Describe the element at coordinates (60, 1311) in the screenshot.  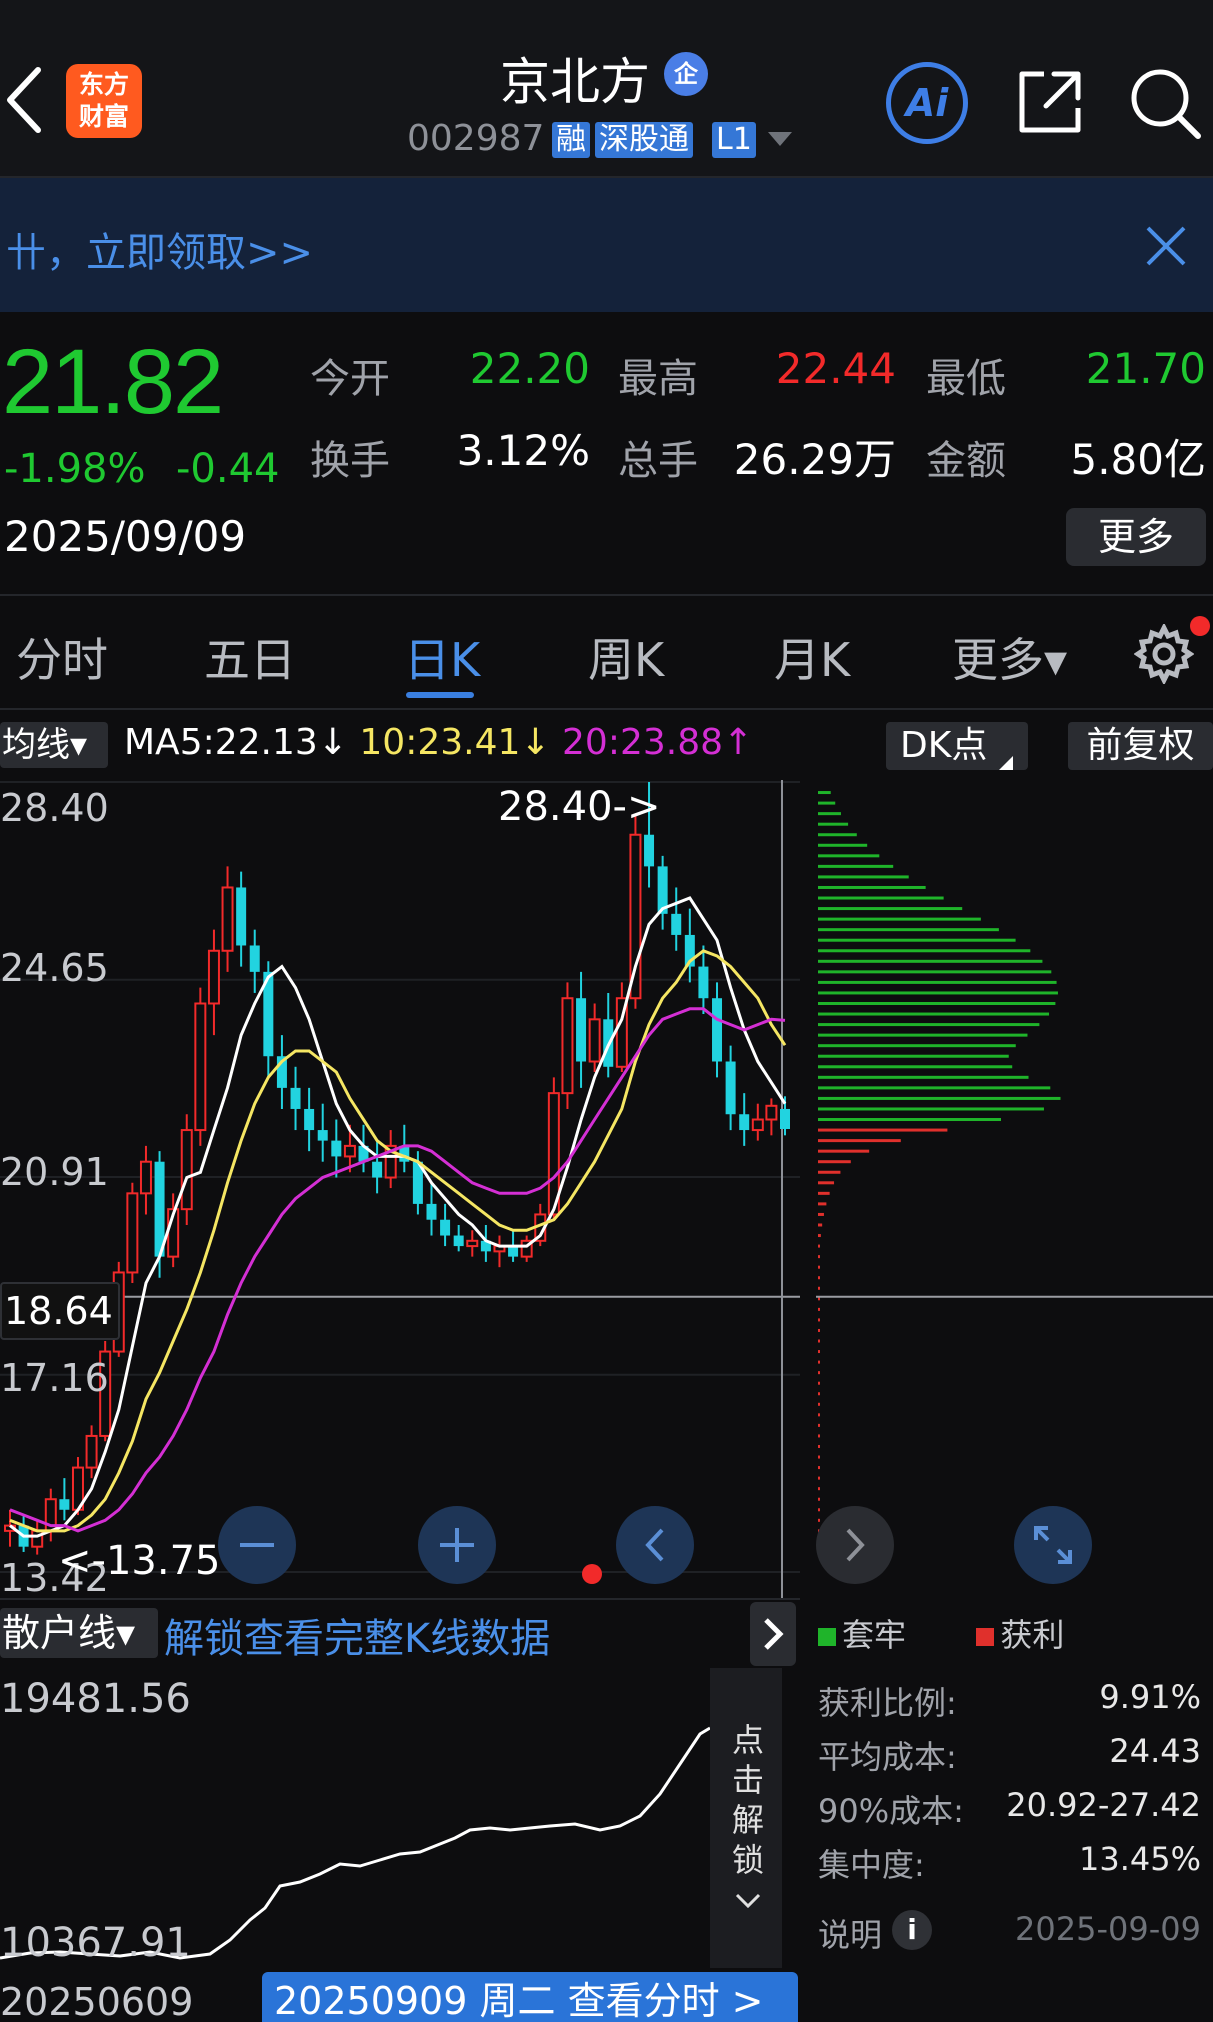
I see `crosshair-price-tag: 18.64` at that location.